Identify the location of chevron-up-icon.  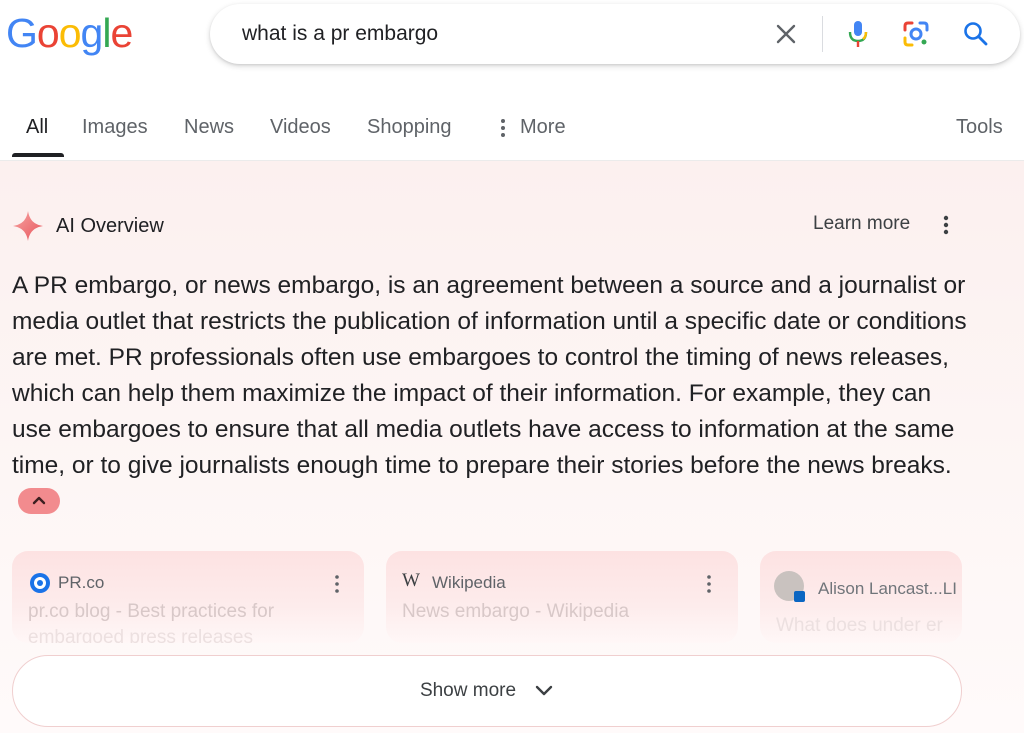
(39, 500).